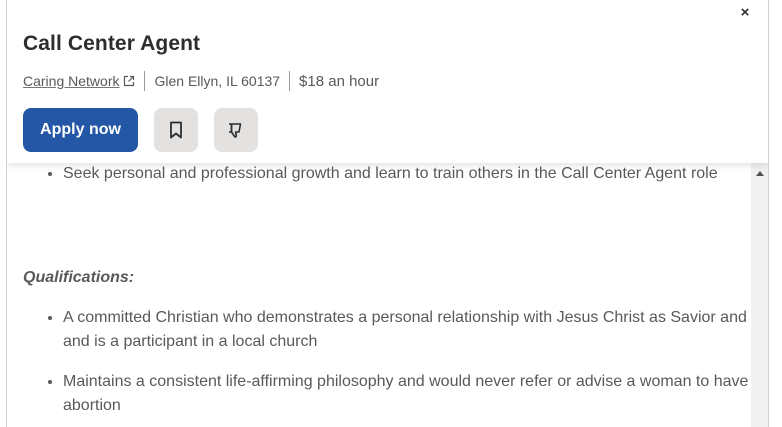 The height and width of the screenshot is (427, 782). Describe the element at coordinates (112, 43) in the screenshot. I see `job-title: Call Center Agent` at that location.